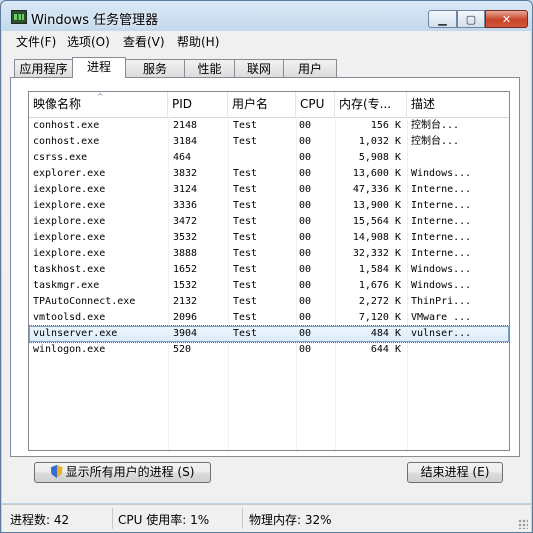  What do you see at coordinates (60, 157) in the screenshot?
I see `process-name-cell: csrss.exe` at bounding box center [60, 157].